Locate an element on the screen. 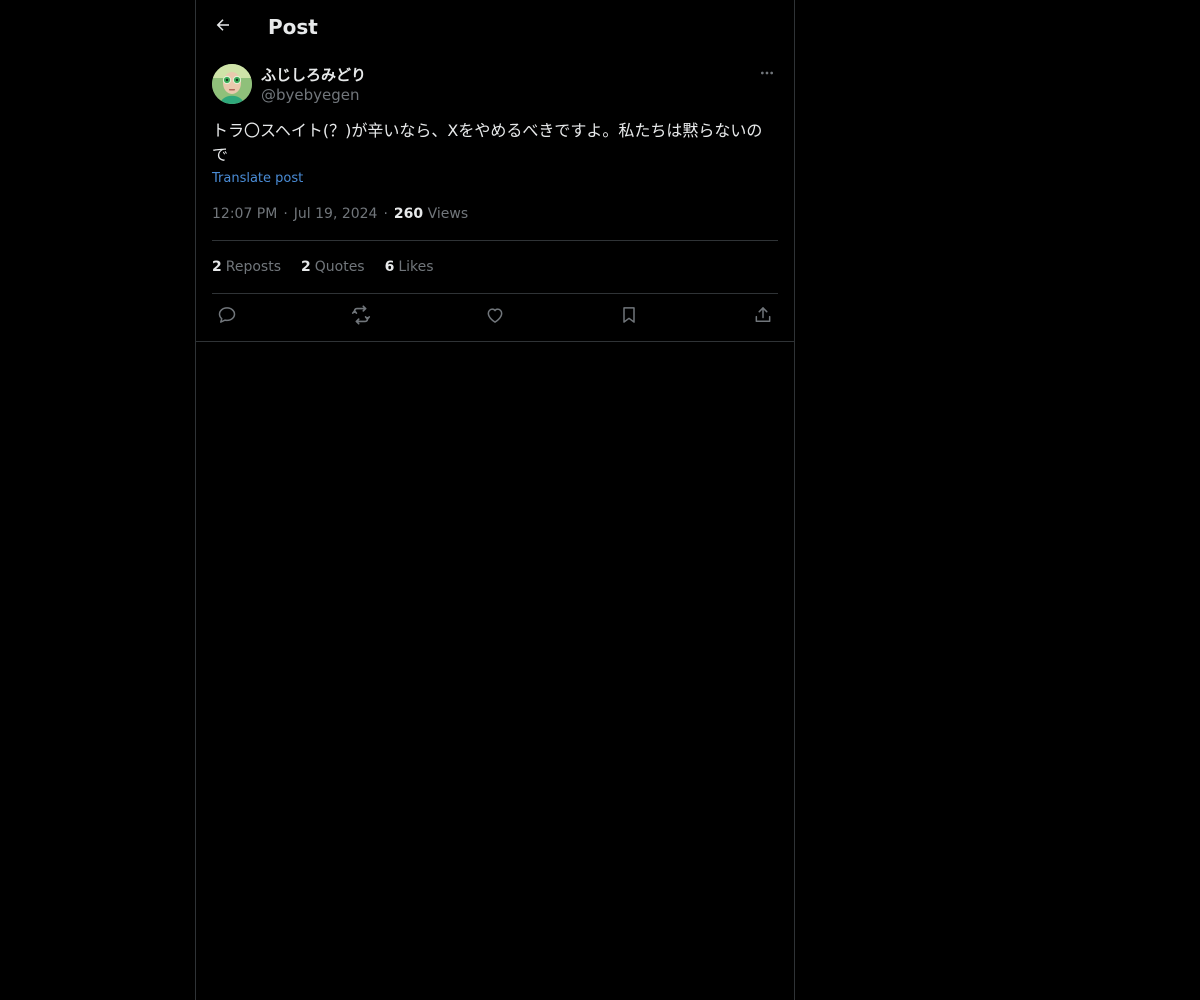 The height and width of the screenshot is (1000, 1200). bookmark-icon is located at coordinates (629, 317).